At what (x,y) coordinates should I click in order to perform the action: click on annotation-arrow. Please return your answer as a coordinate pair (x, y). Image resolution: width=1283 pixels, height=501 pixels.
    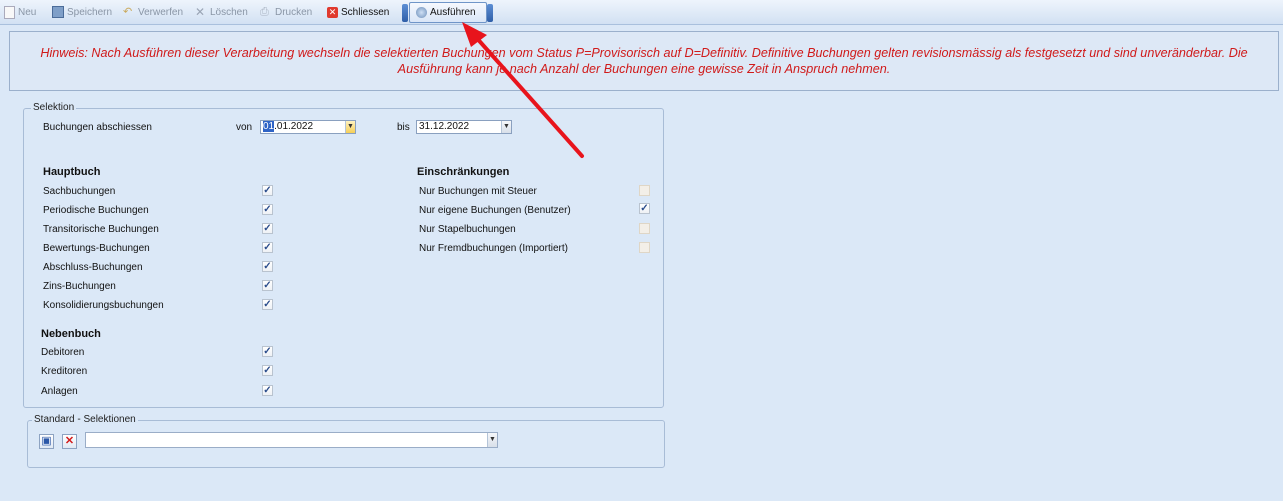
    Looking at the image, I should click on (523, 90).